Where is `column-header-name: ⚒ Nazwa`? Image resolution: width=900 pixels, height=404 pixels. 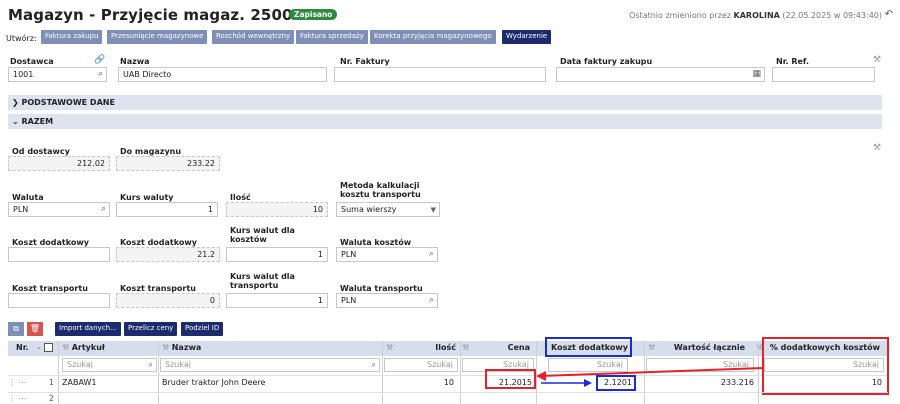 column-header-name: ⚒ Nazwa is located at coordinates (181, 347).